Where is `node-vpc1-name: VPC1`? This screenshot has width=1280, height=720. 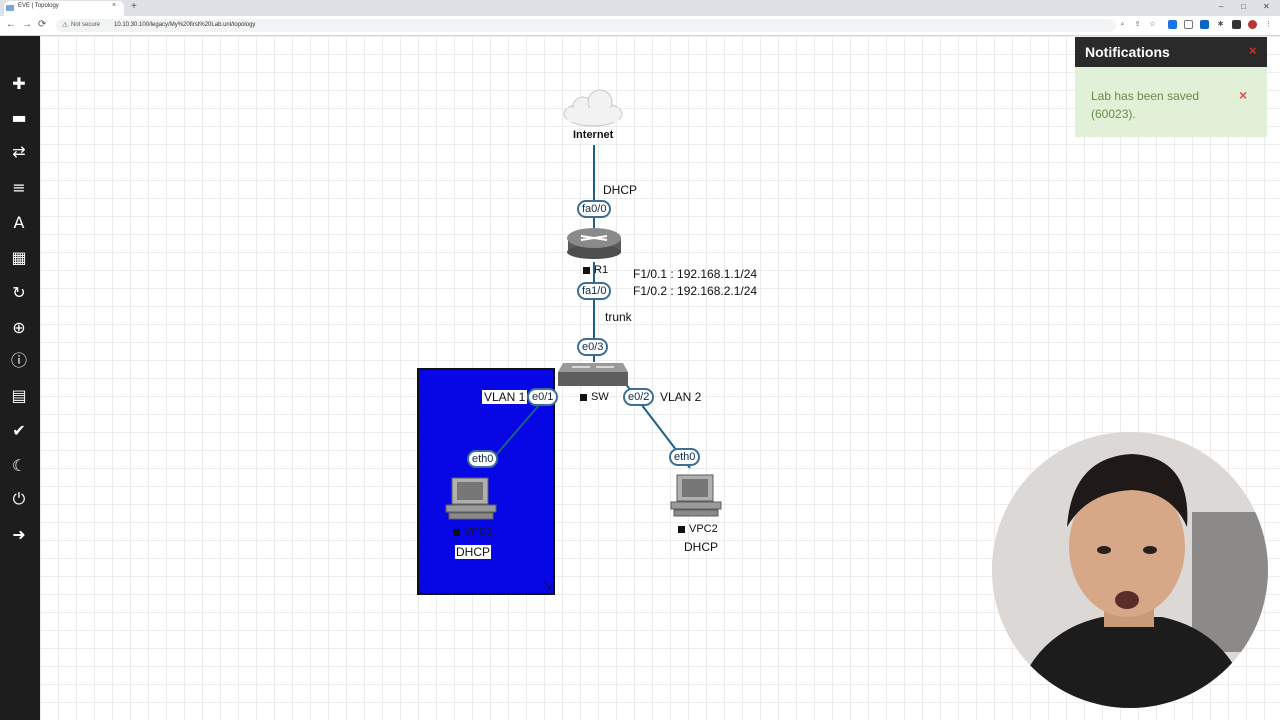
node-vpc1-name: VPC1 is located at coordinates (478, 532).